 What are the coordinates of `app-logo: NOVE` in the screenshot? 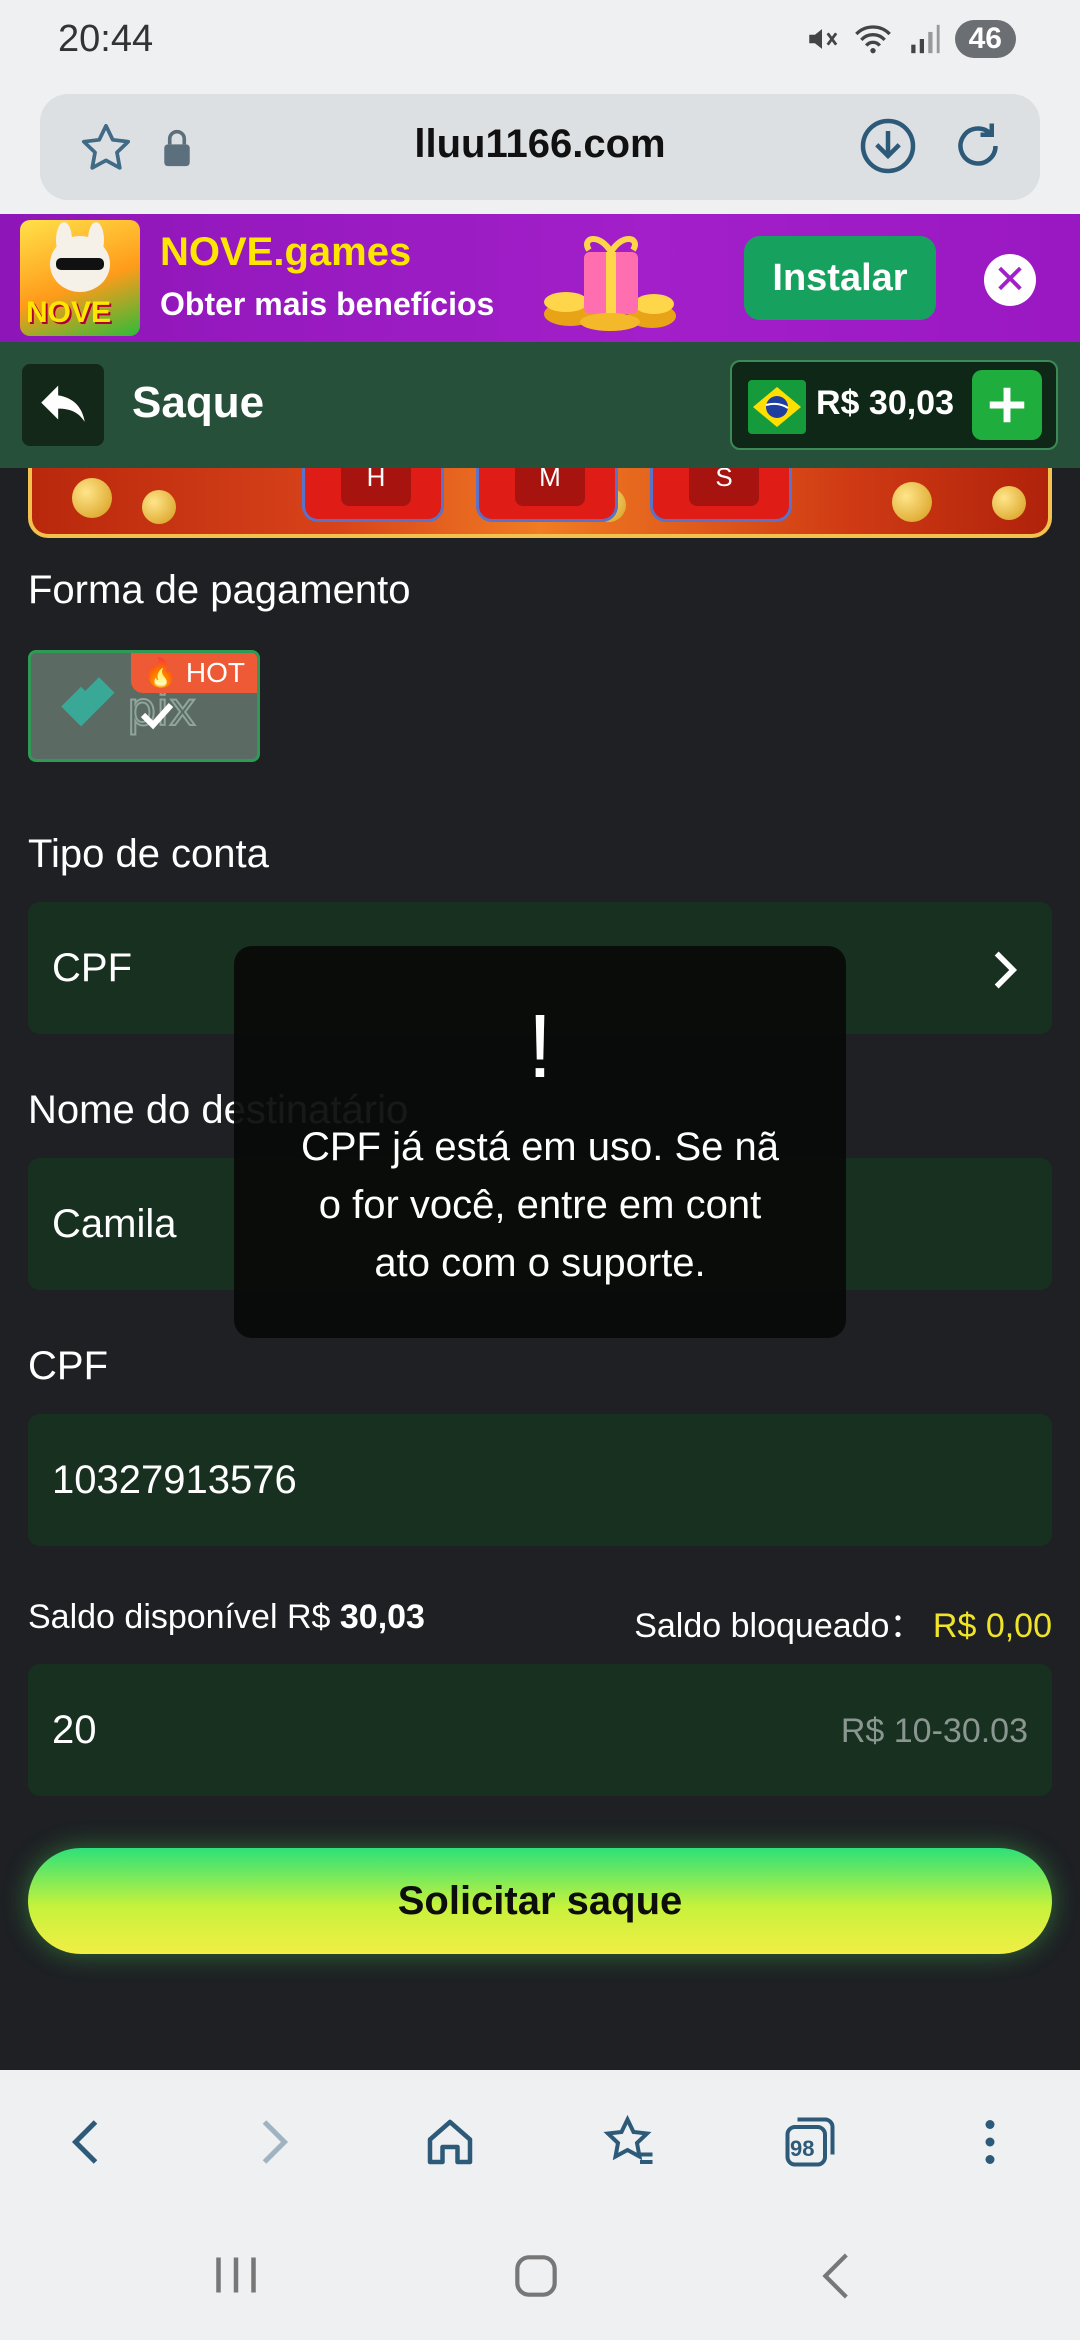 It's located at (80, 278).